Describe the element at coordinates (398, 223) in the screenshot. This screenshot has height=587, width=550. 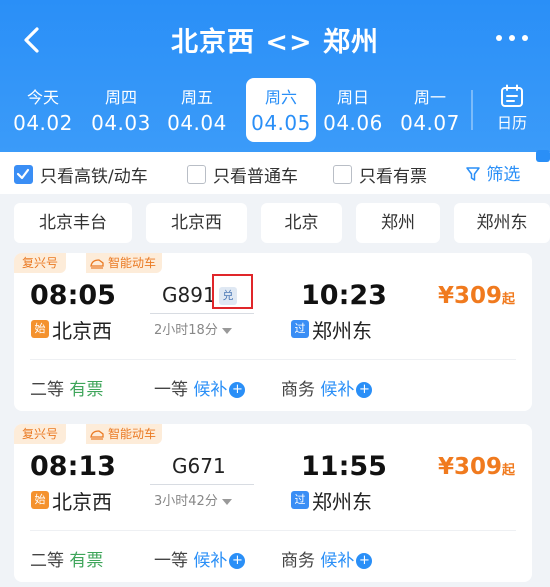
I see `station-chip: 郑州` at that location.